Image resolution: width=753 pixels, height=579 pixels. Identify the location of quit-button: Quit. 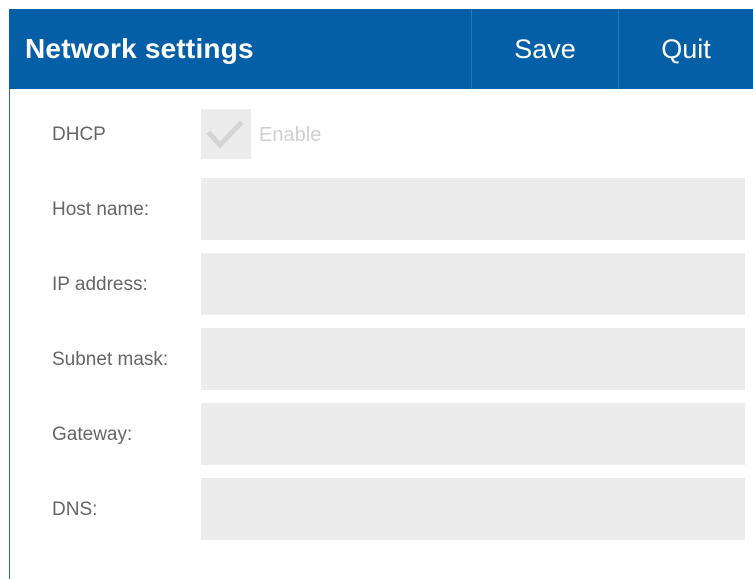
(686, 49).